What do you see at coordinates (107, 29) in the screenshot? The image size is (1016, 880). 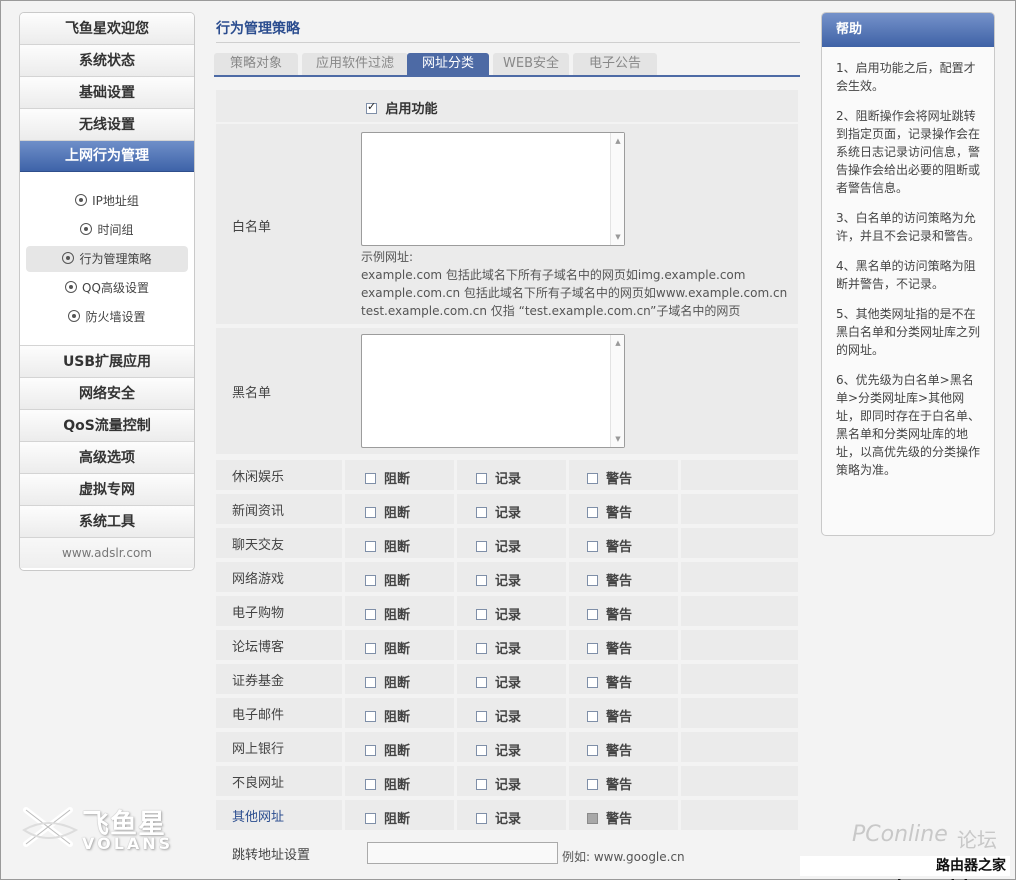 I see `menu-welcome: 飞鱼星欢迎您` at bounding box center [107, 29].